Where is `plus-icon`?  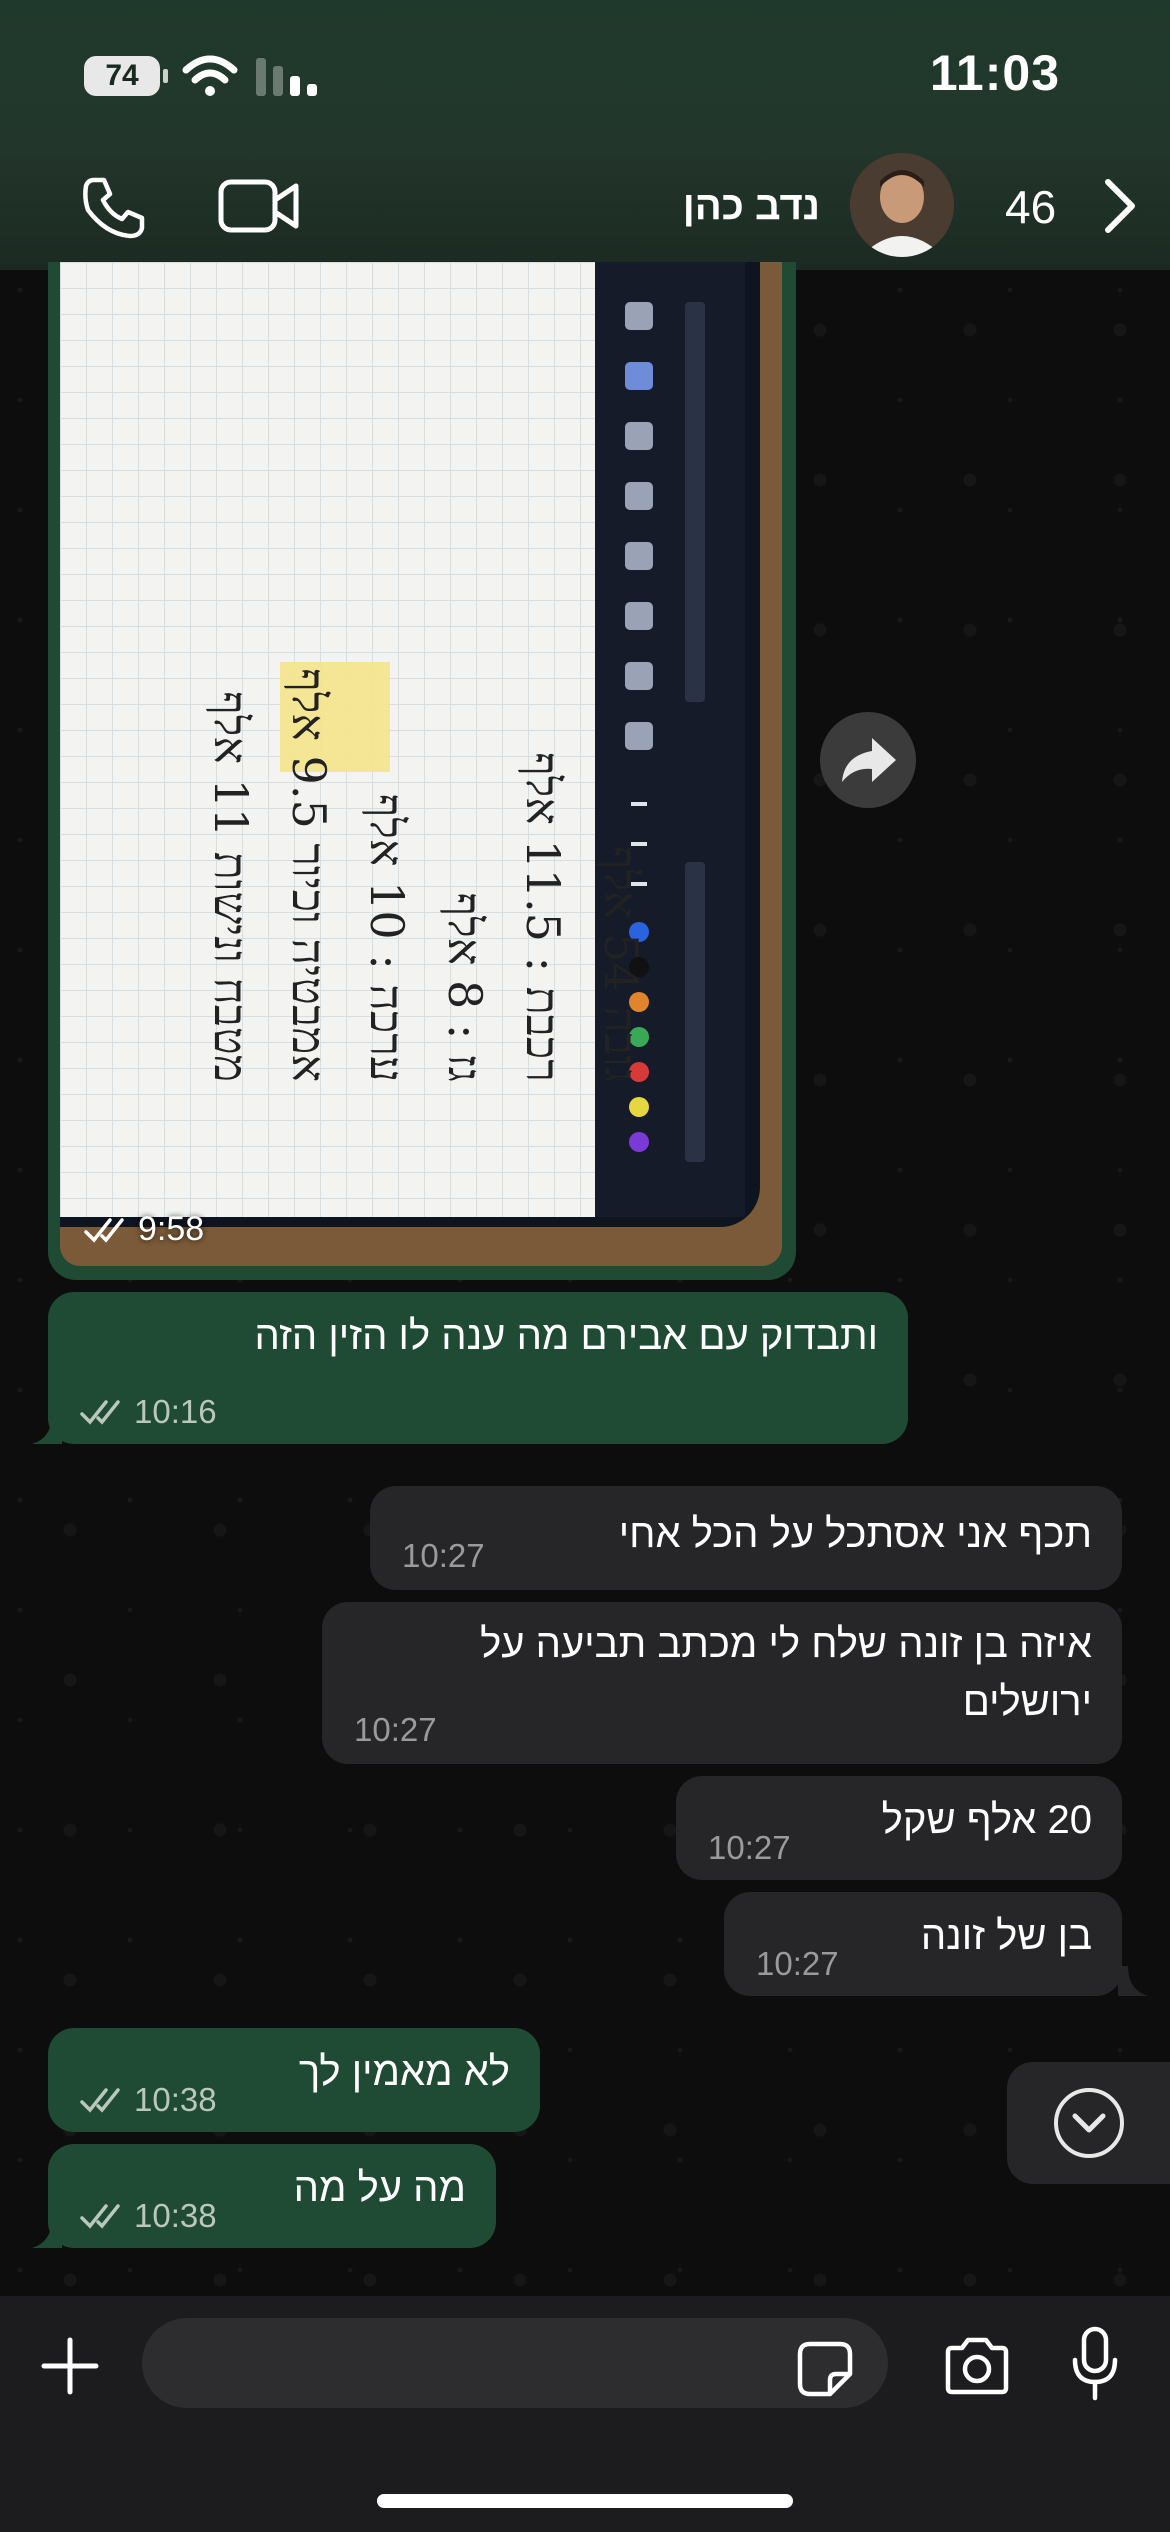 plus-icon is located at coordinates (70, 2366).